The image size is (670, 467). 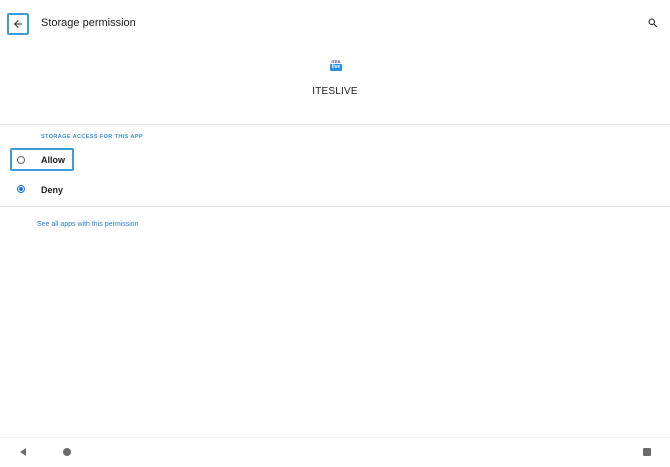 I want to click on section-label: STORAGE ACCESS FOR THIS APP, so click(x=92, y=137).